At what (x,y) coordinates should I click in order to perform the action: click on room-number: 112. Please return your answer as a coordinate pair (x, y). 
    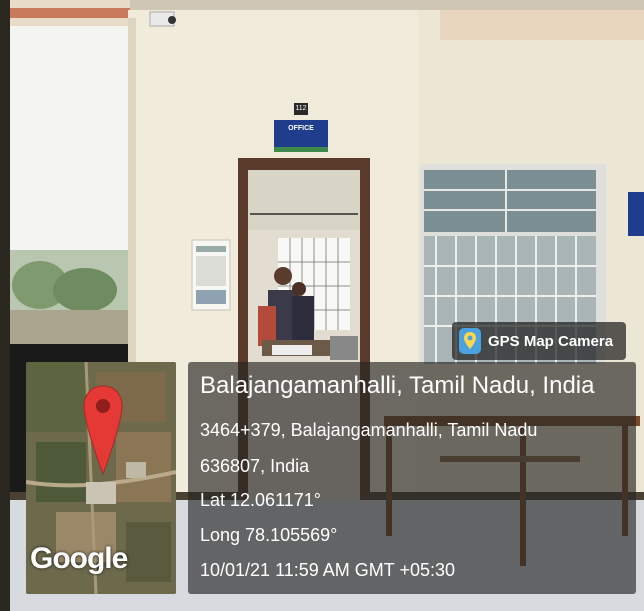
    Looking at the image, I should click on (301, 109).